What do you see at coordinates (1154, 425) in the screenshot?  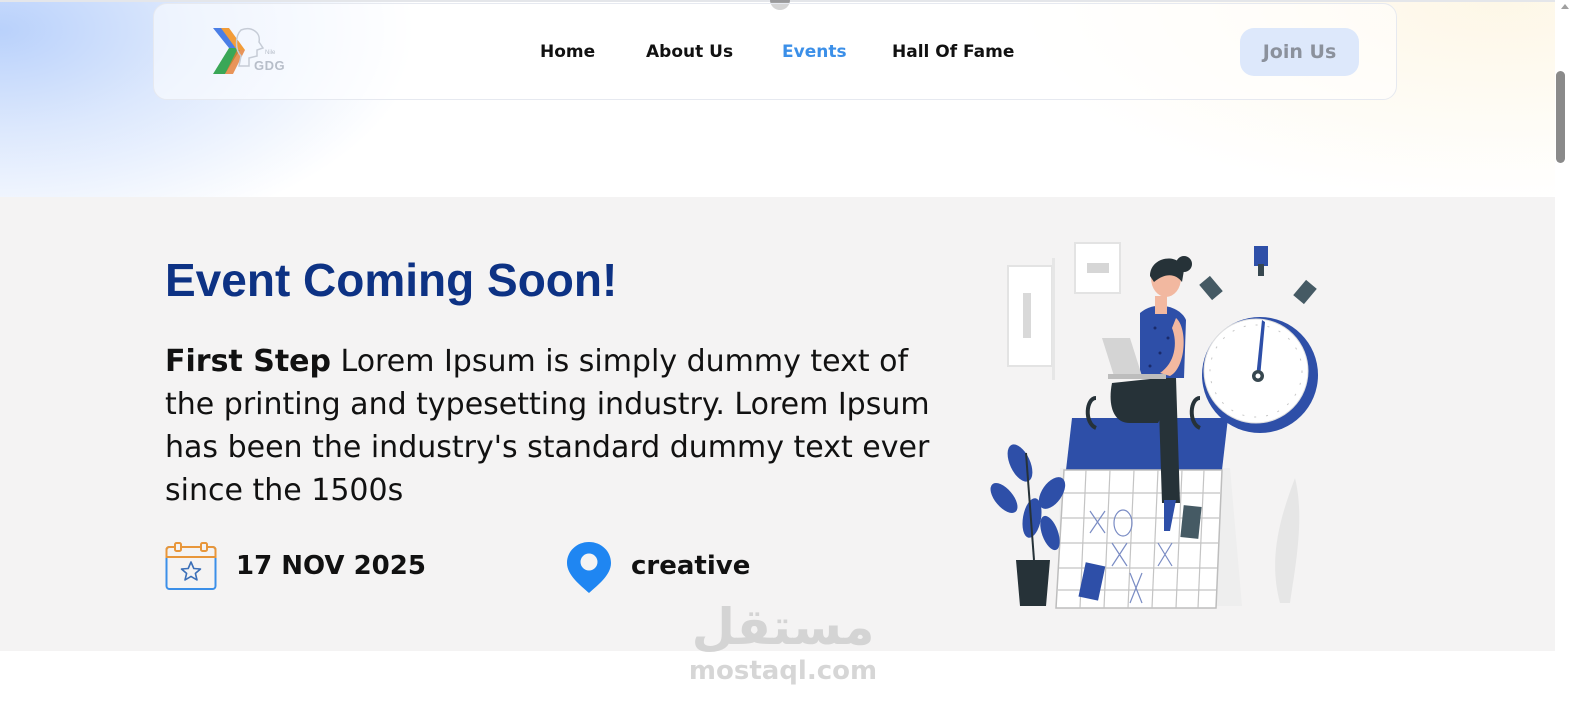 I see `event-illustration` at bounding box center [1154, 425].